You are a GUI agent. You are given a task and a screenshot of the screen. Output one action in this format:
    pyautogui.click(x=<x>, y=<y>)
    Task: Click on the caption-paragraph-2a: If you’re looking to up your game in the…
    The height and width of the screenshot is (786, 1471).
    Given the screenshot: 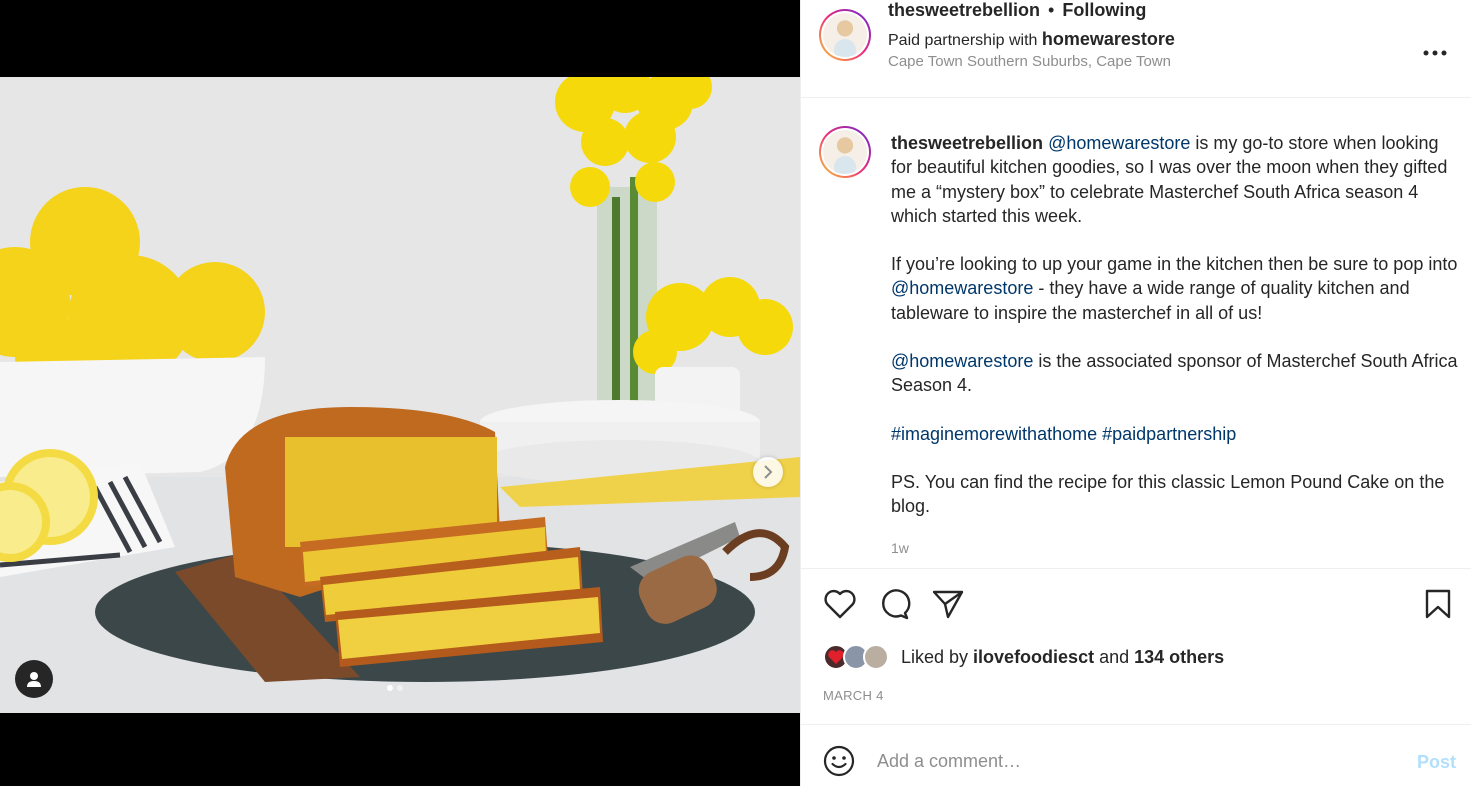 What is the action you would take?
    pyautogui.click(x=1174, y=264)
    